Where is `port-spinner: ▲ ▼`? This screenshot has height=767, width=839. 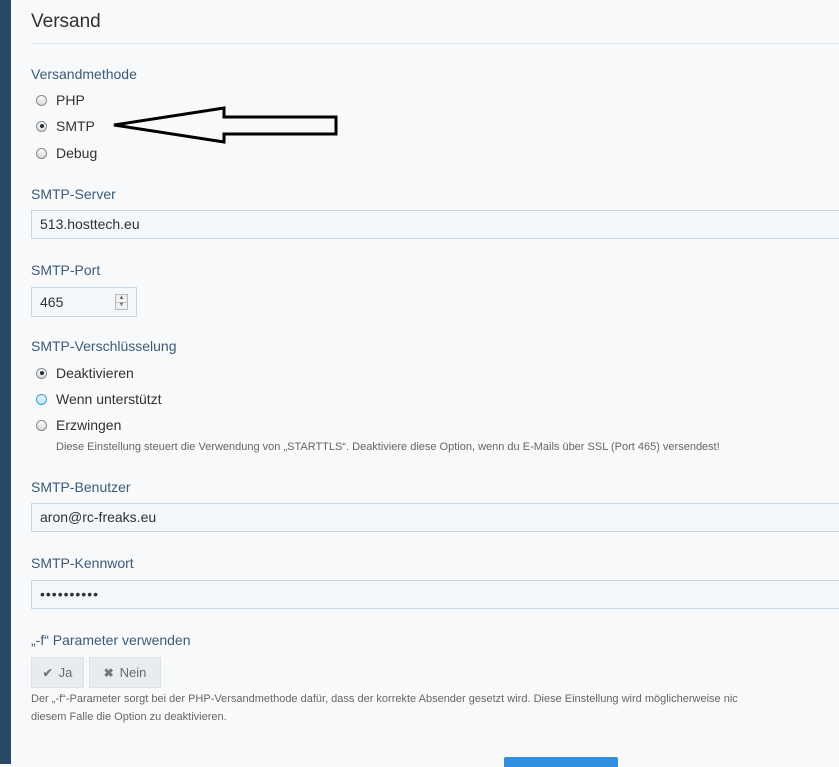
port-spinner: ▲ ▼ is located at coordinates (121, 302).